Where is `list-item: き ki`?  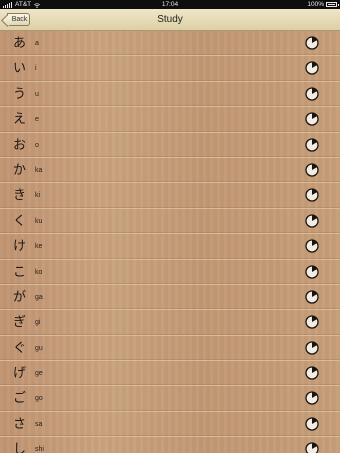 list-item: き ki is located at coordinates (170, 196).